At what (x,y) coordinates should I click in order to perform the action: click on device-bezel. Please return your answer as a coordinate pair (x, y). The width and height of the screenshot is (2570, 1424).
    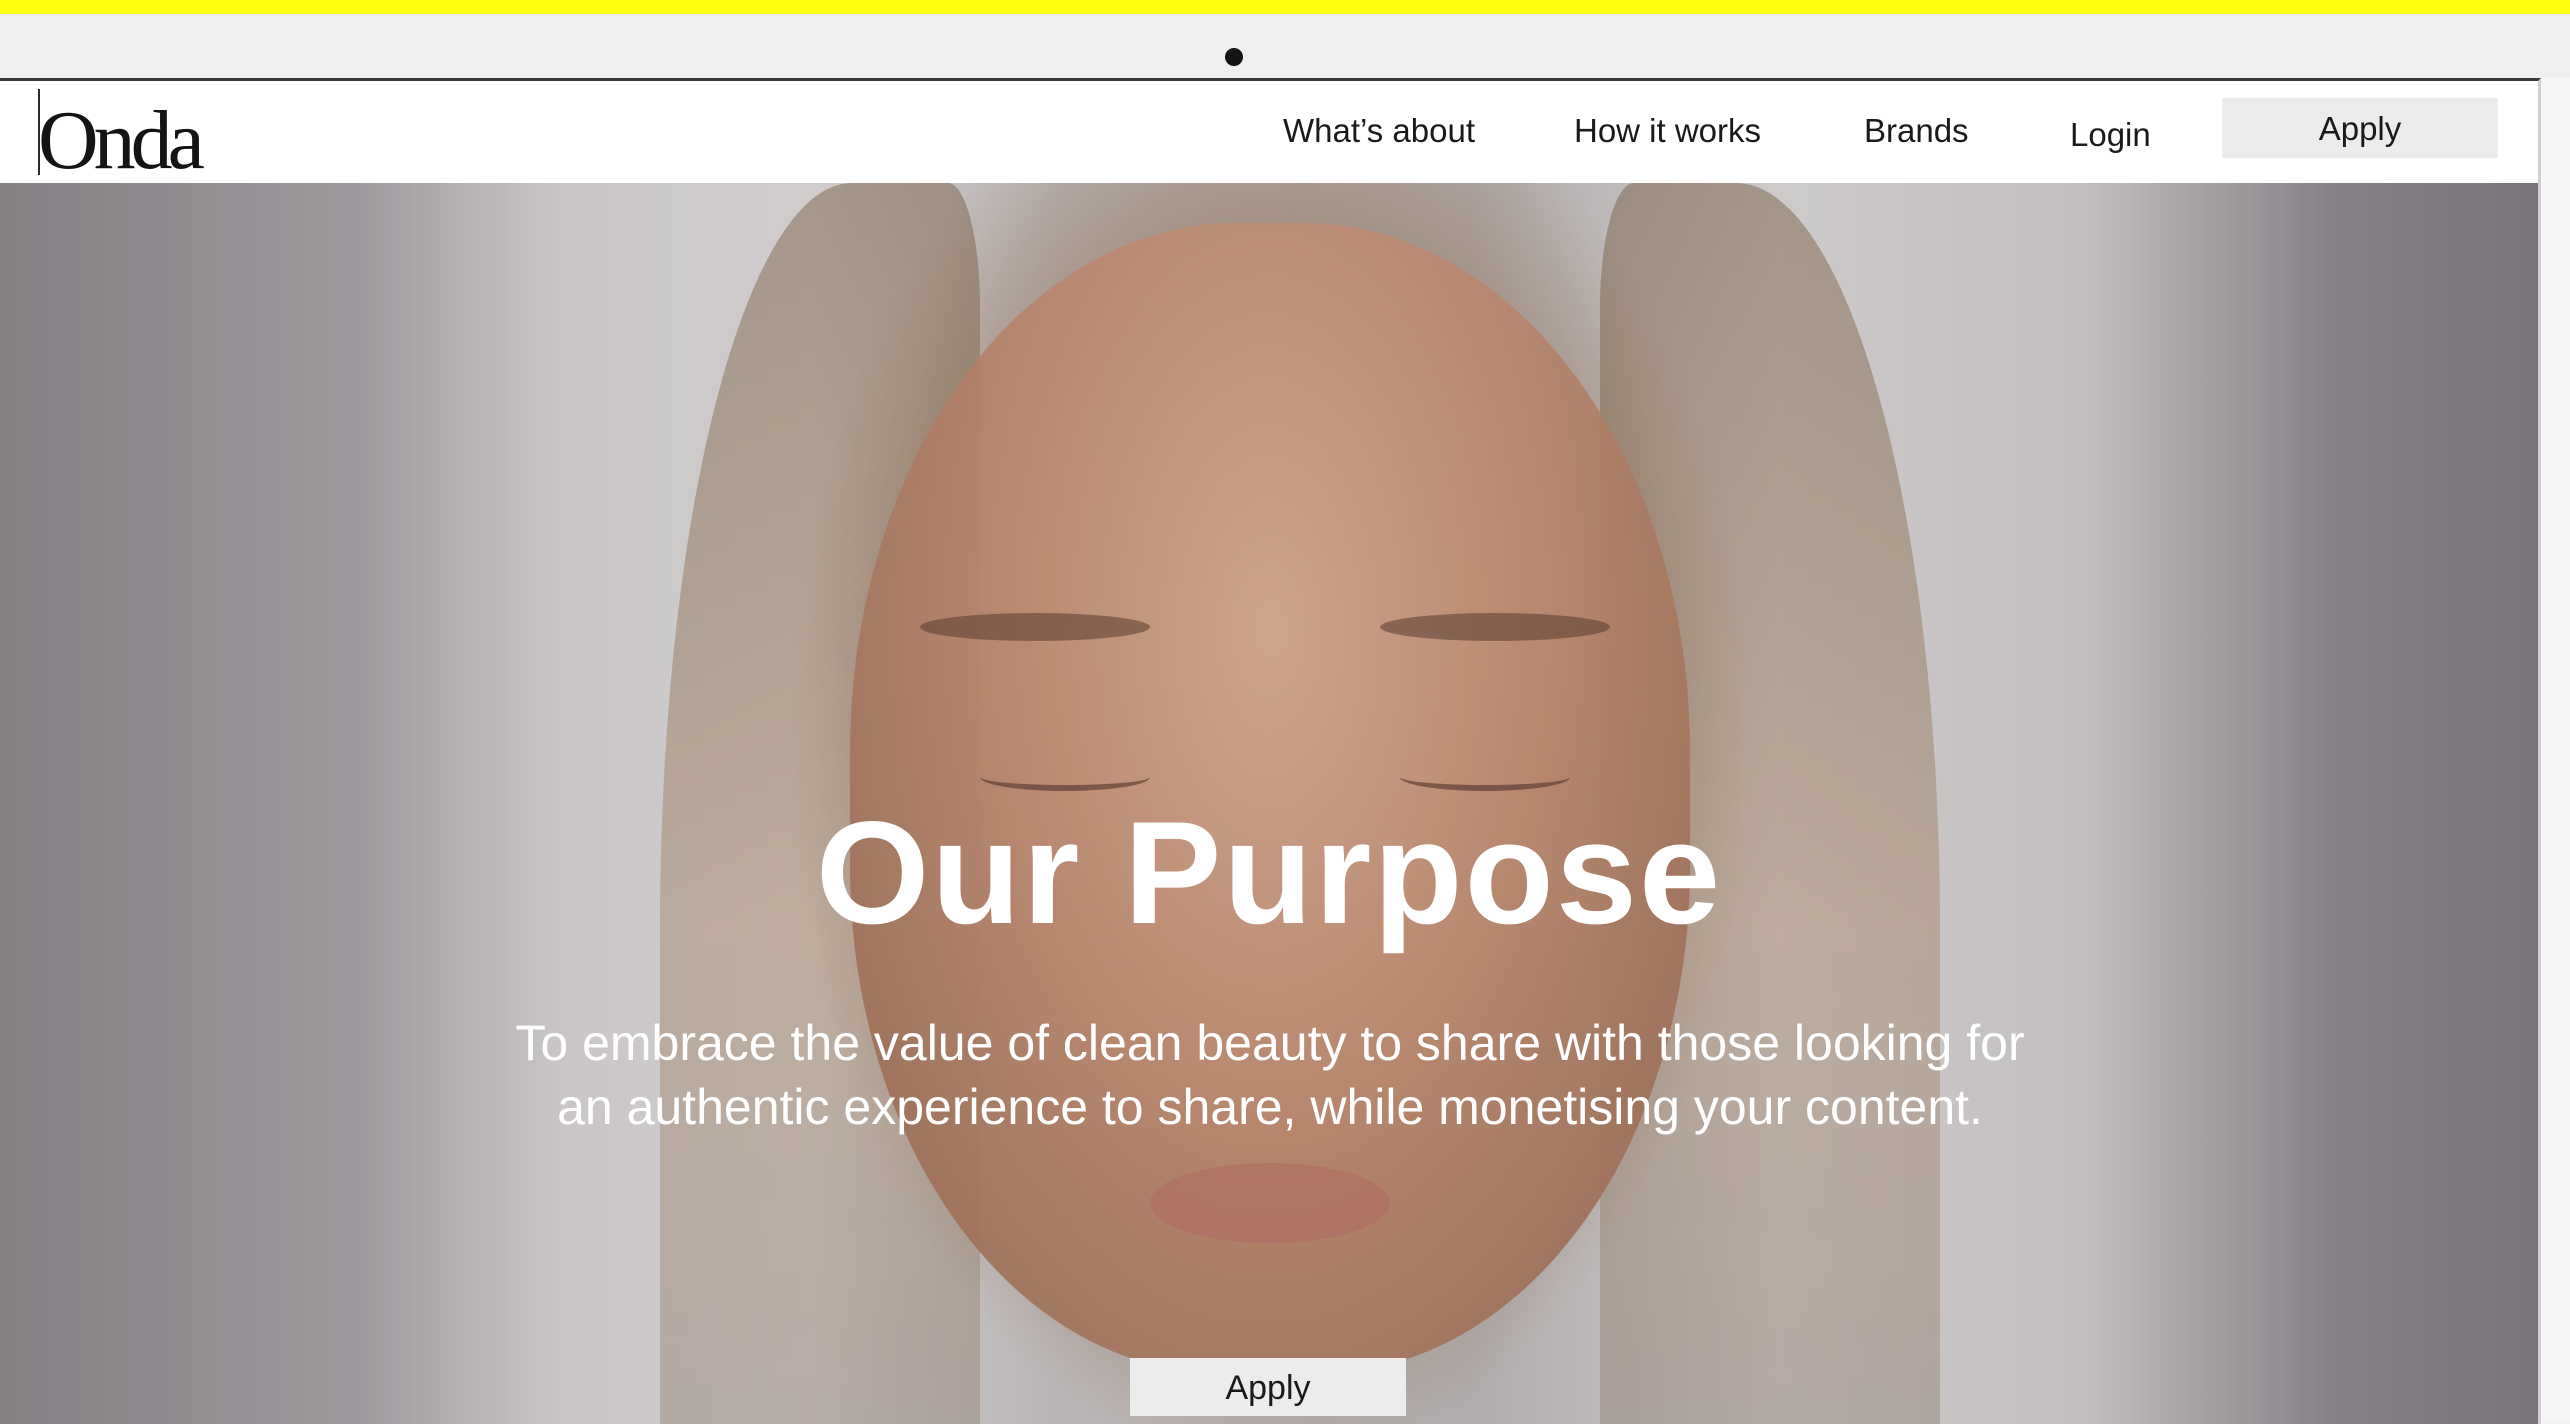
    Looking at the image, I should click on (1285, 46).